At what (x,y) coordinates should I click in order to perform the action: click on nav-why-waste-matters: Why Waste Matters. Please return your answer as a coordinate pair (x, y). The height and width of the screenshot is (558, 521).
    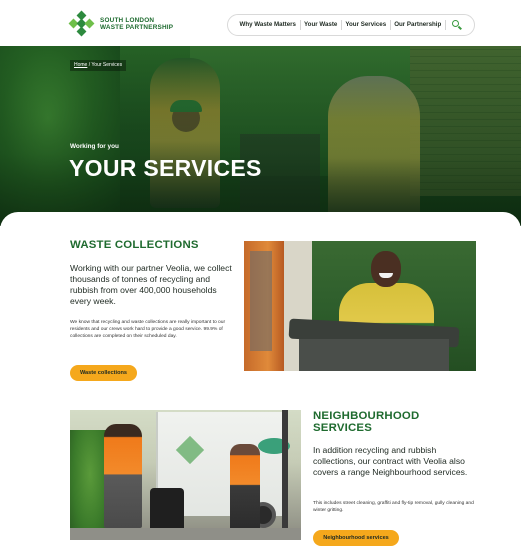
    Looking at the image, I should click on (268, 25).